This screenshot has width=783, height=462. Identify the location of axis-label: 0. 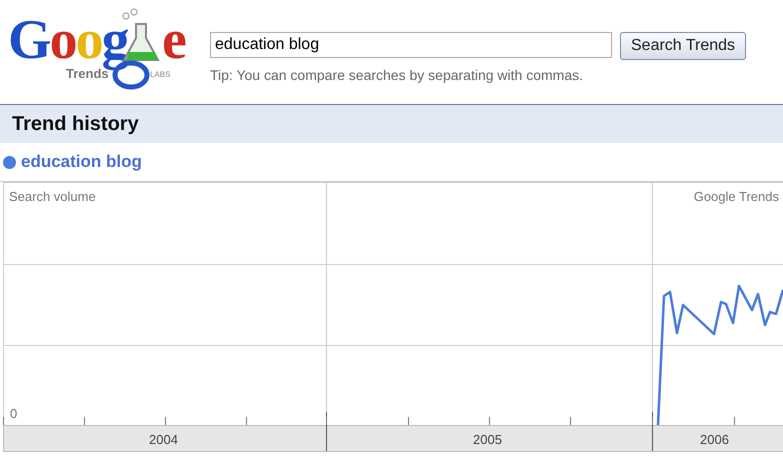
(14, 413).